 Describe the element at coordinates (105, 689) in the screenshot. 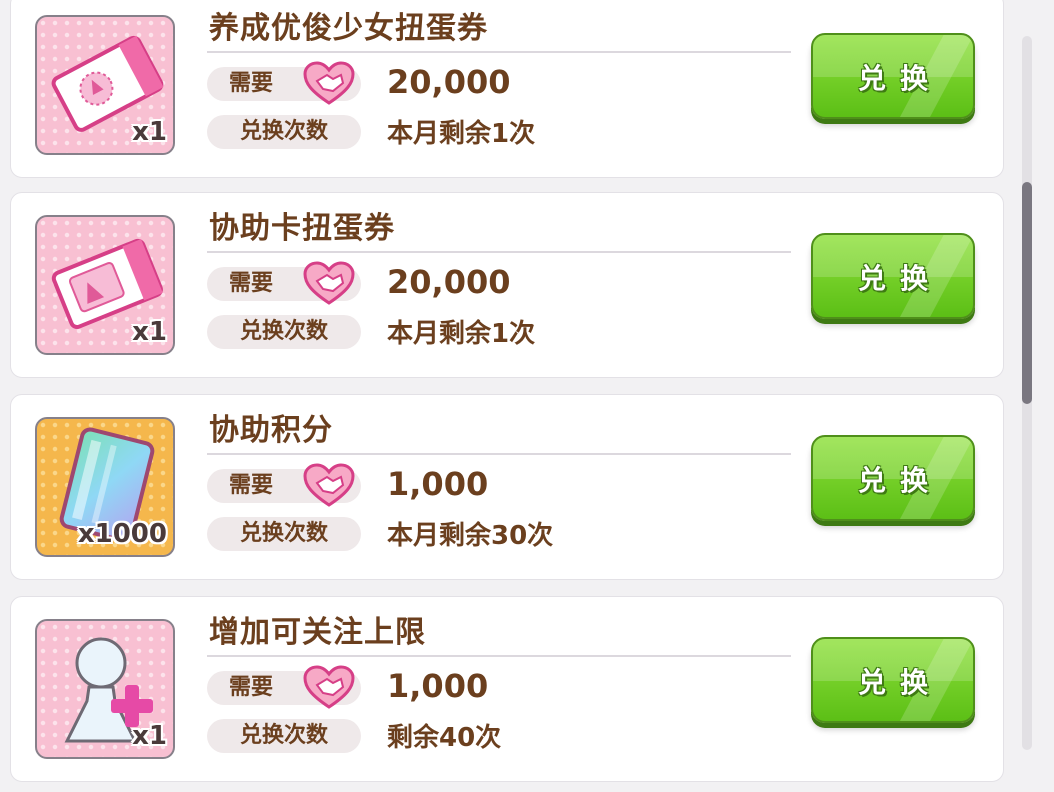

I see `follow-limit-plus-icon: x1` at that location.